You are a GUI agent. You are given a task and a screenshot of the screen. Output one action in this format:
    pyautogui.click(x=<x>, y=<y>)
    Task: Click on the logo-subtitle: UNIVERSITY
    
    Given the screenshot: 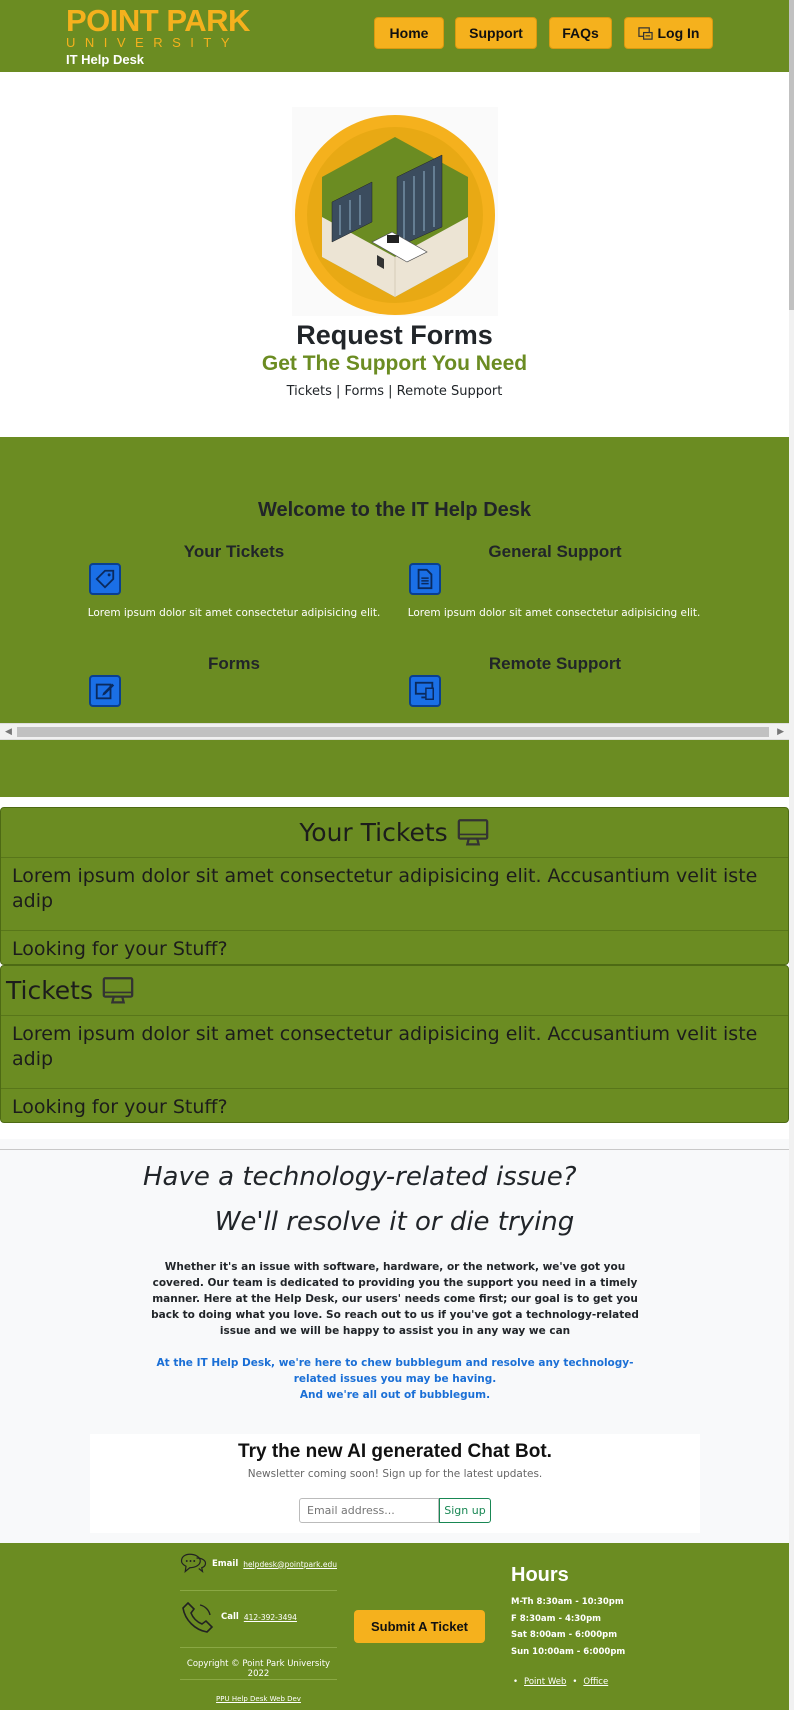 What is the action you would take?
    pyautogui.click(x=153, y=42)
    